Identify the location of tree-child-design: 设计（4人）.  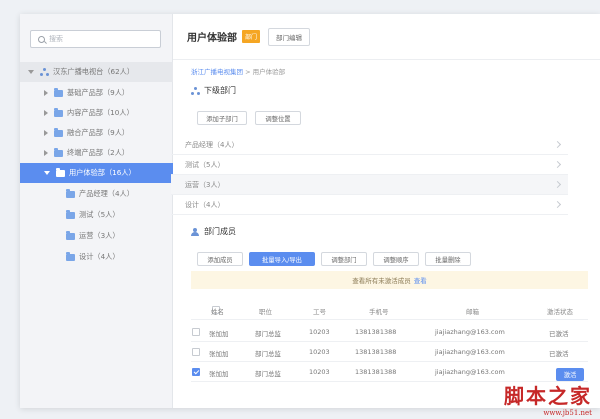
(96, 257).